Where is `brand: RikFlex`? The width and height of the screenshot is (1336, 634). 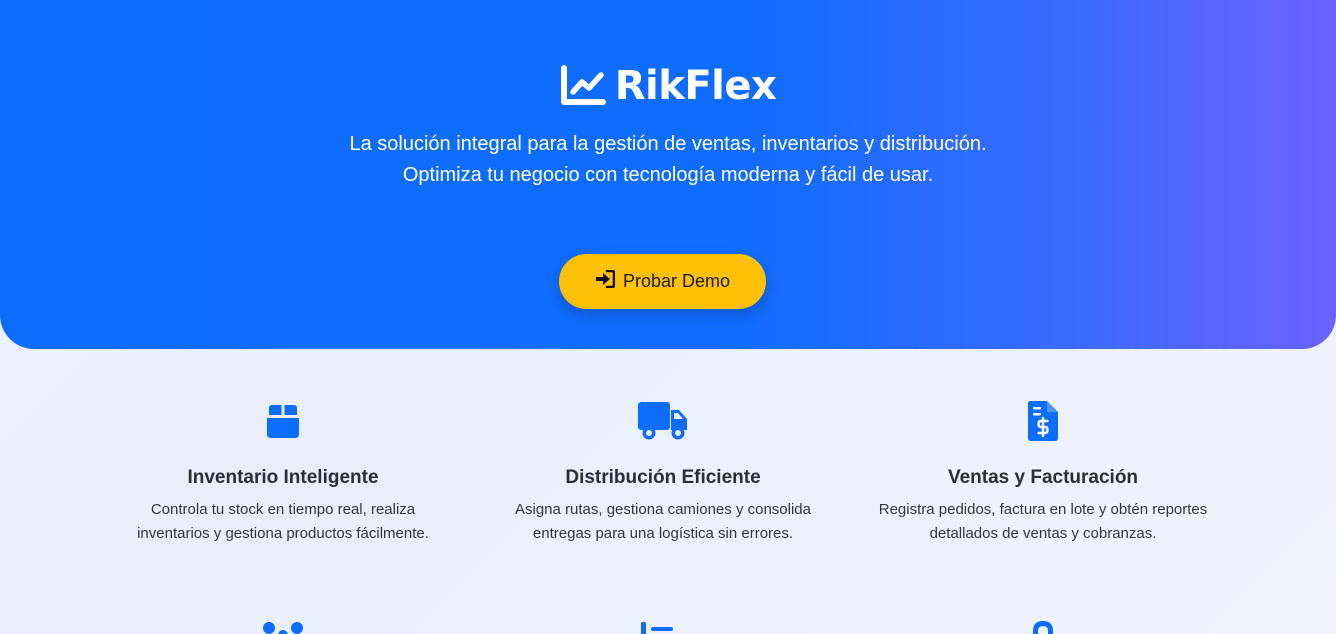 brand: RikFlex is located at coordinates (668, 86).